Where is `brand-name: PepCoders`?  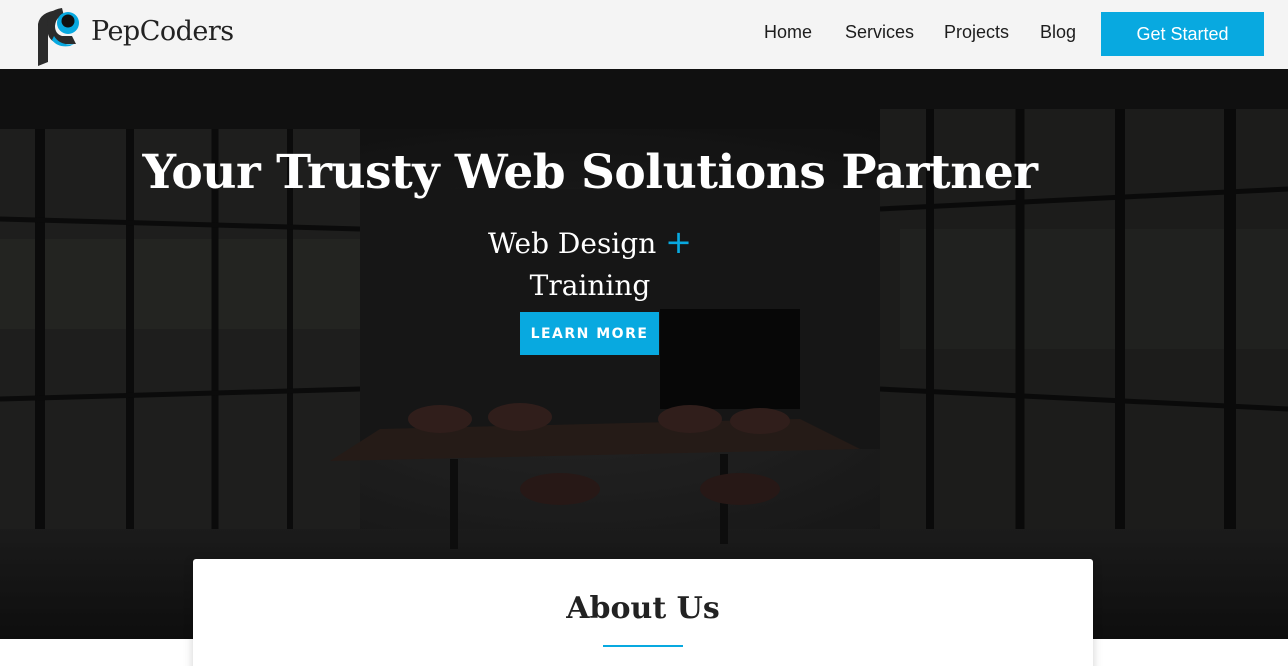
brand-name: PepCoders is located at coordinates (162, 31).